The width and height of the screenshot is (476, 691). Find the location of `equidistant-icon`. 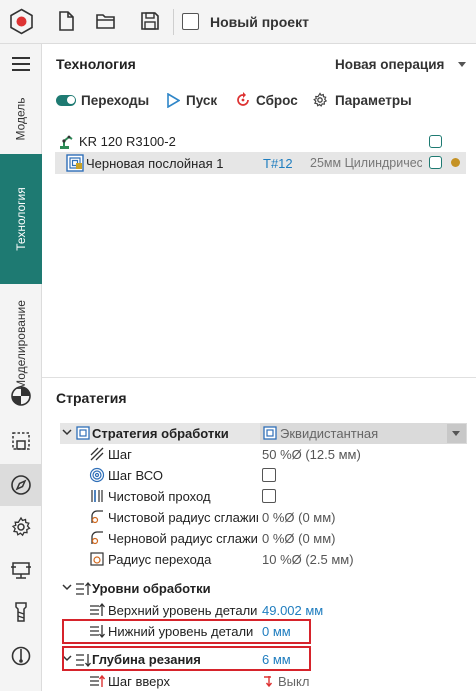

equidistant-icon is located at coordinates (270, 433).